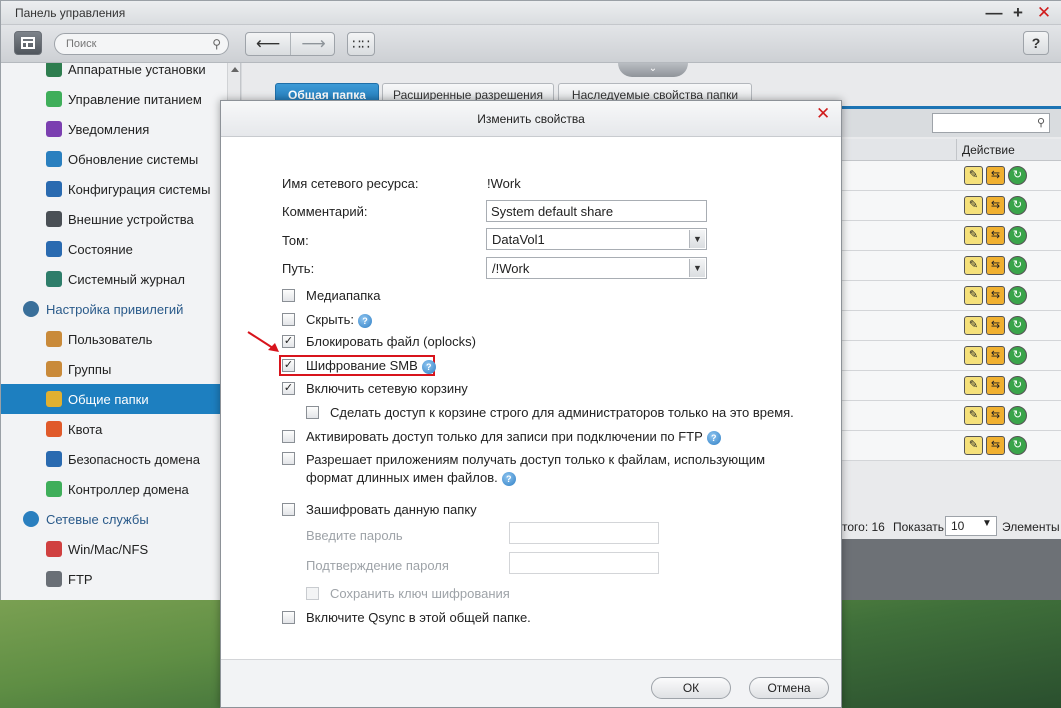  What do you see at coordinates (114, 99) in the screenshot?
I see `sidebar-item: Управление питанием` at bounding box center [114, 99].